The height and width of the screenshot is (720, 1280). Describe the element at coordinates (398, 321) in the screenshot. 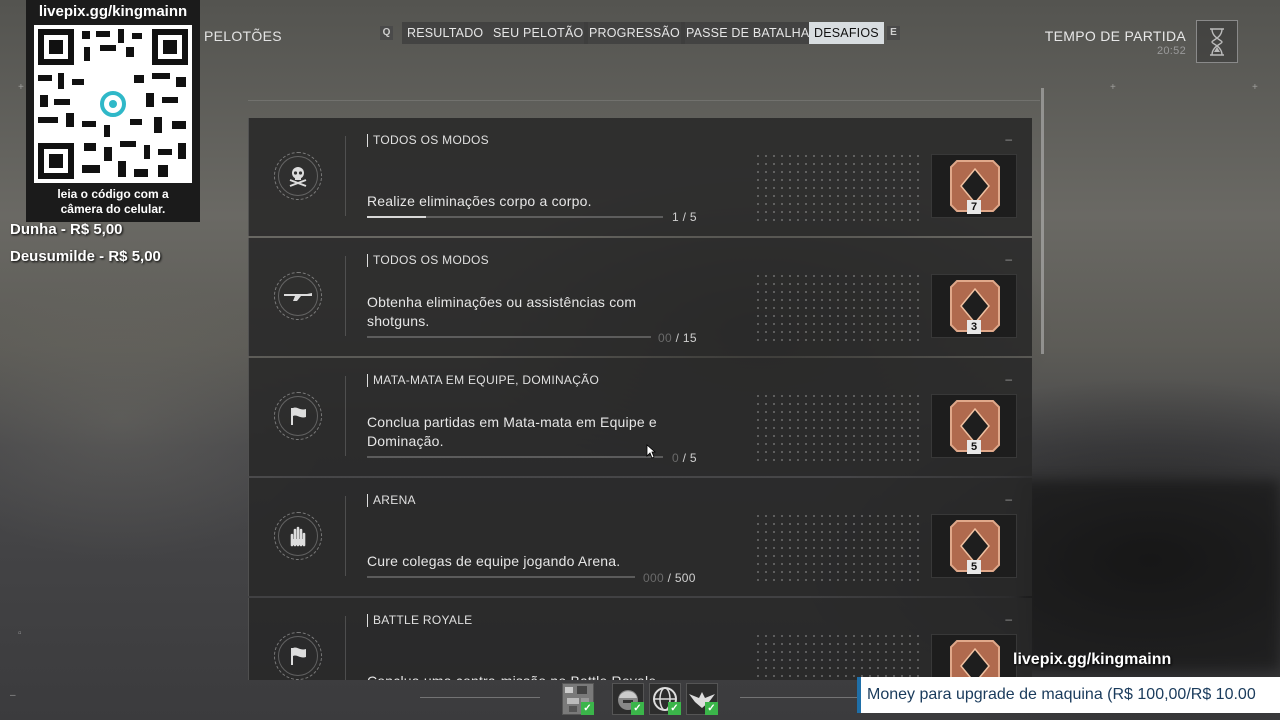

I see `description-line: shotguns.` at that location.